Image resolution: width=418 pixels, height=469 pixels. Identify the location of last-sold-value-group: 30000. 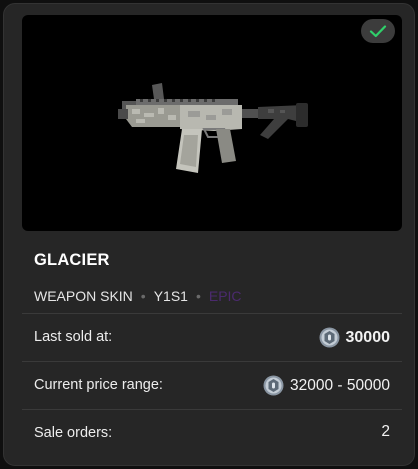
(355, 337).